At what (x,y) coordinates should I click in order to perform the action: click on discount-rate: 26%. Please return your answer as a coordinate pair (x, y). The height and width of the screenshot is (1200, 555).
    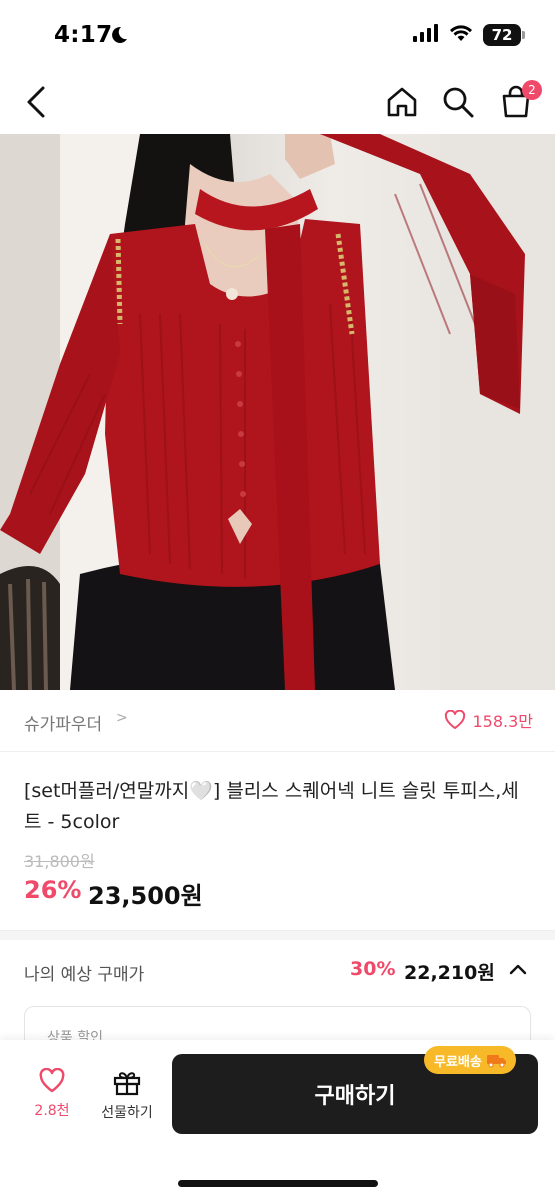
    Looking at the image, I should click on (53, 890).